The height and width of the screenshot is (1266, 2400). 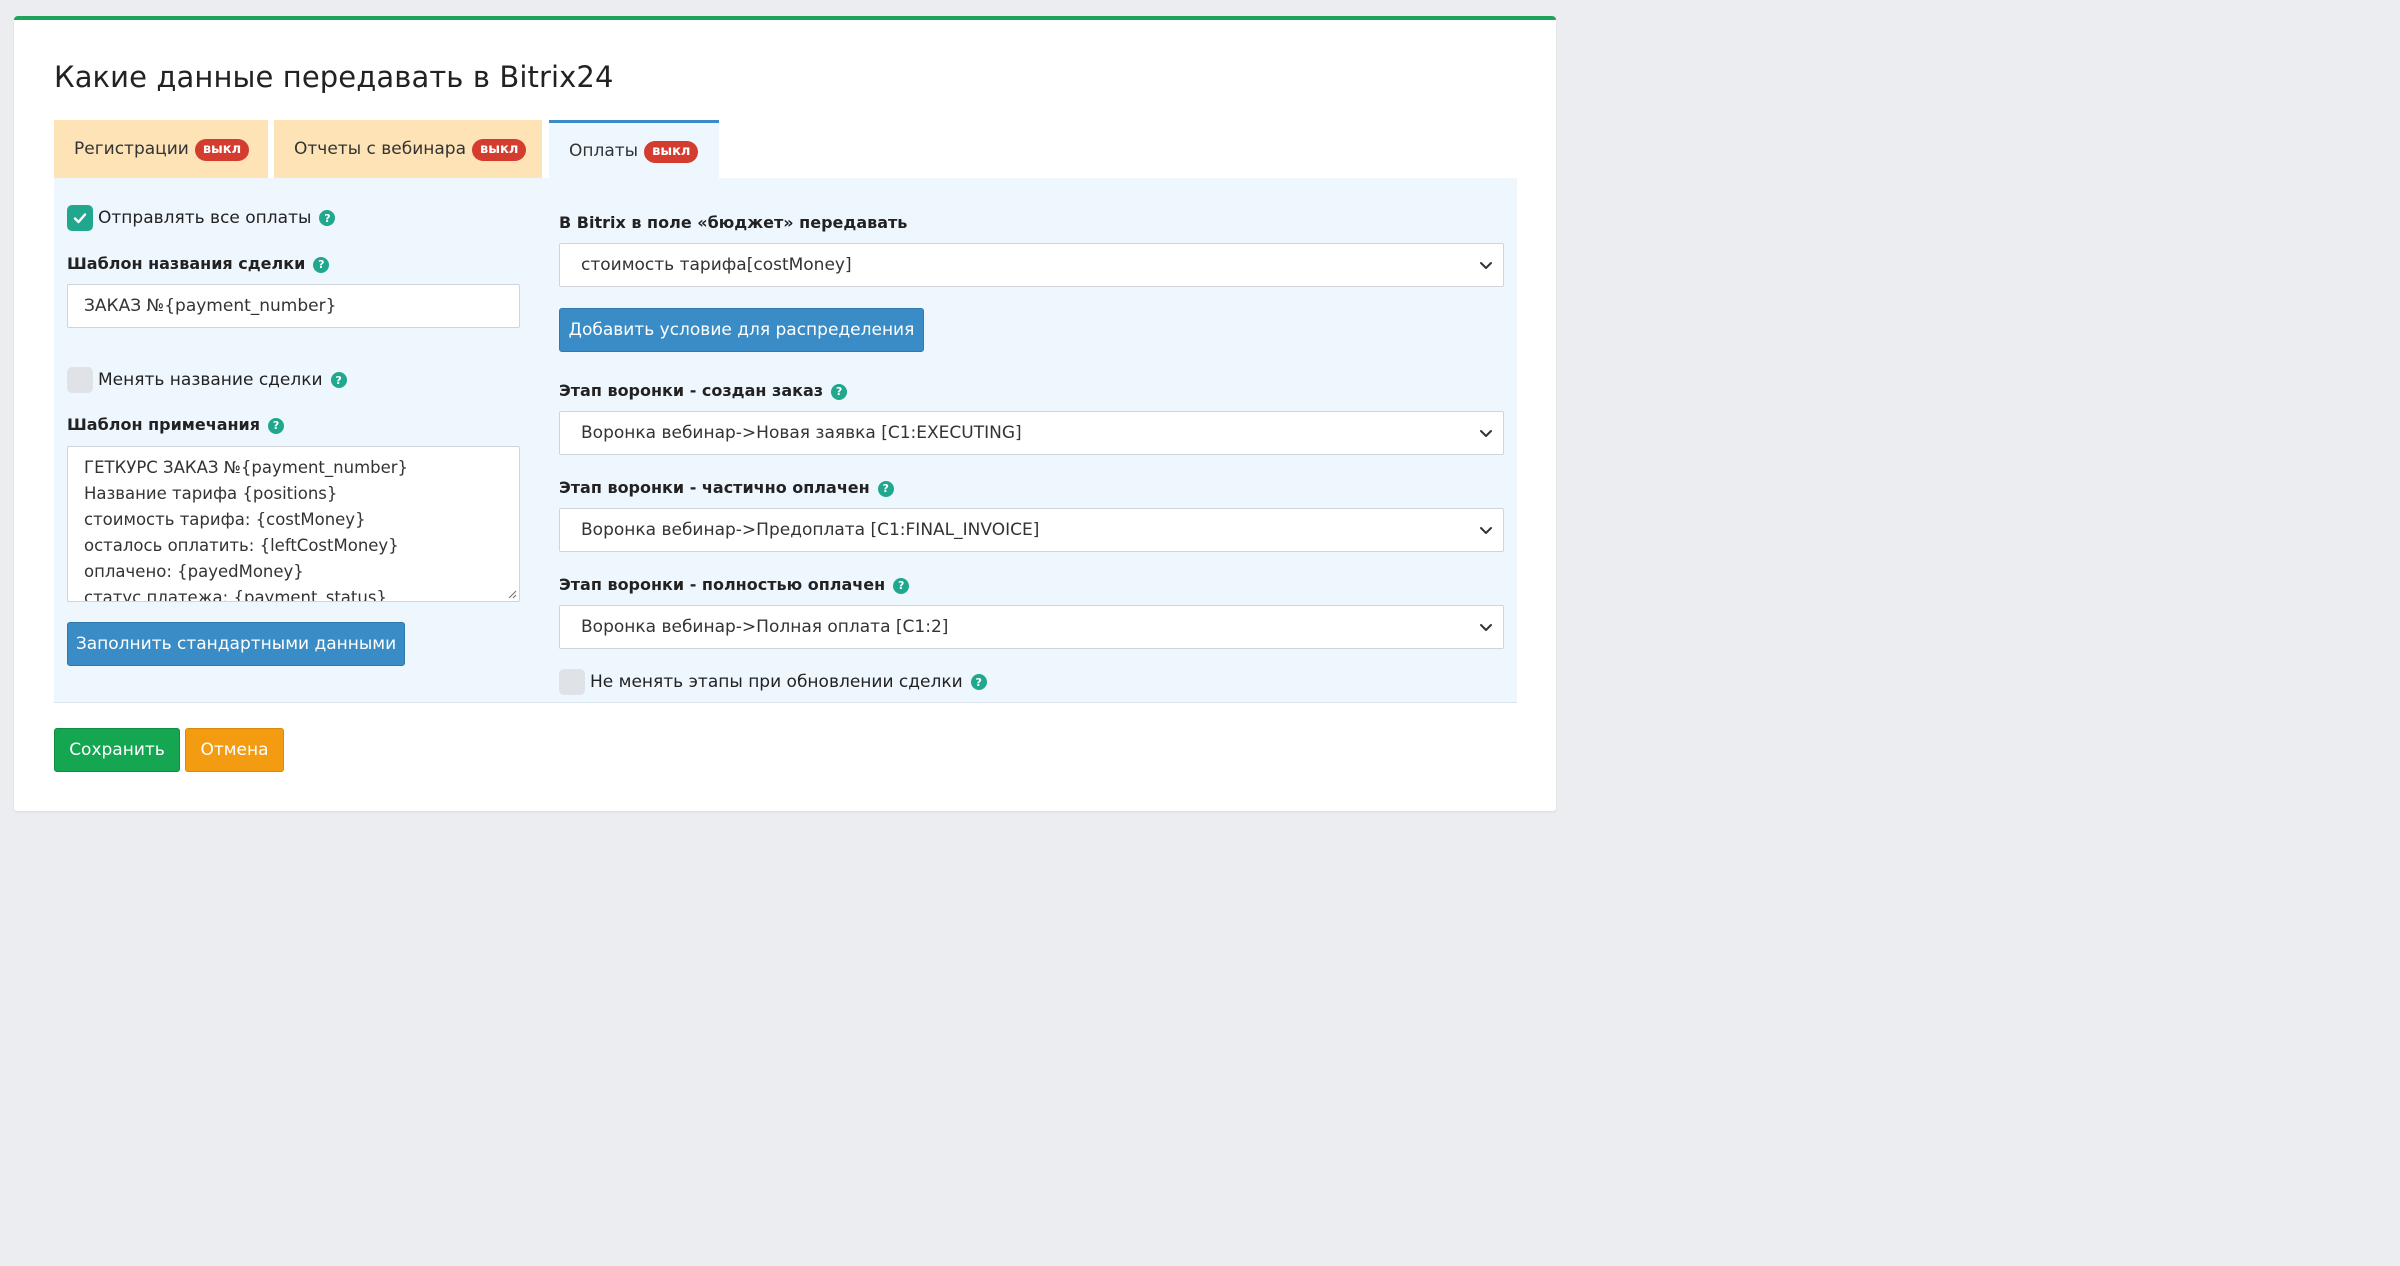 What do you see at coordinates (765, 627) in the screenshot?
I see `select-value: Воронка вебинар->Полная оплата [C1:2]` at bounding box center [765, 627].